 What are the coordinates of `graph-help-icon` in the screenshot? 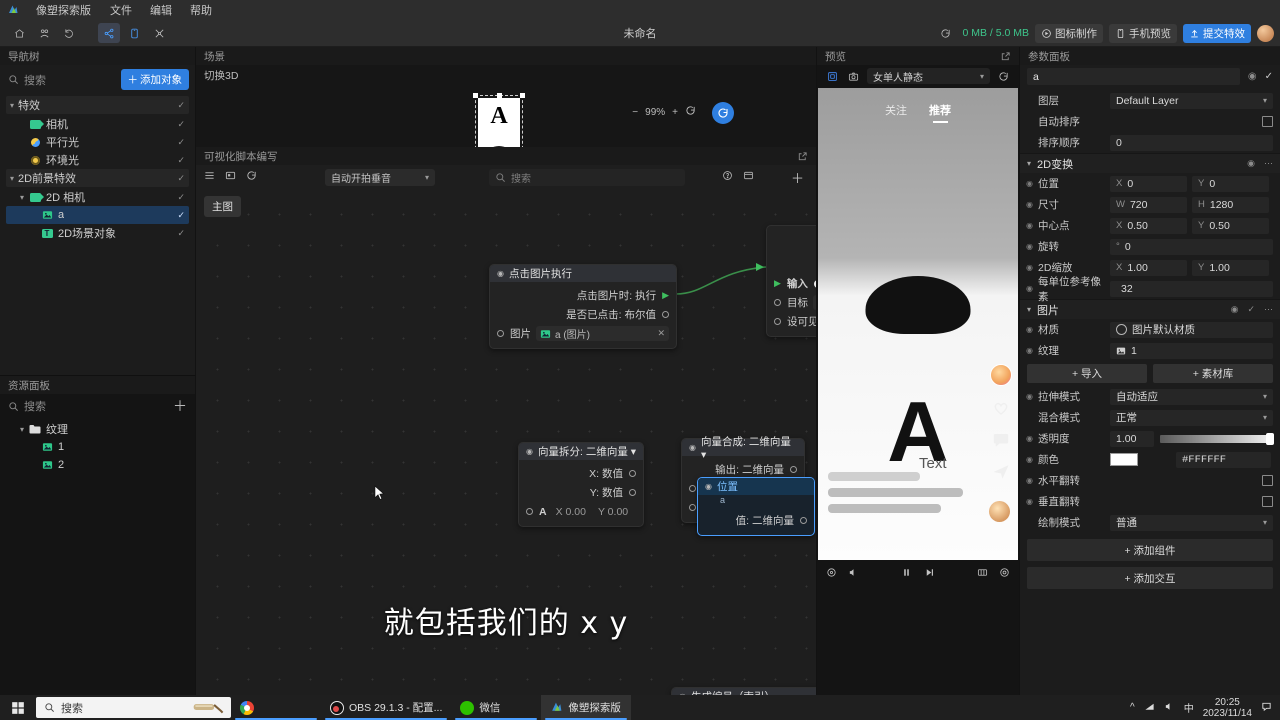 It's located at (727, 177).